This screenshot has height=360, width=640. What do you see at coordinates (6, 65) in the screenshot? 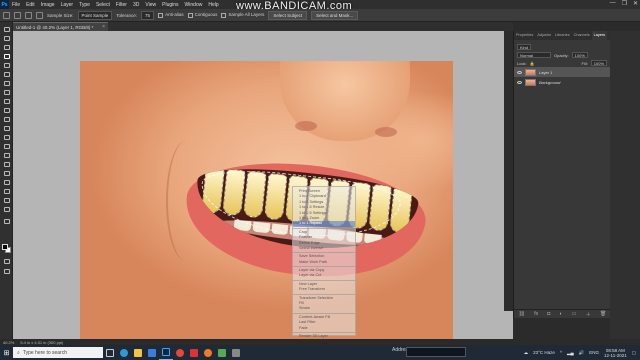
I see `crop-tool-icon` at bounding box center [6, 65].